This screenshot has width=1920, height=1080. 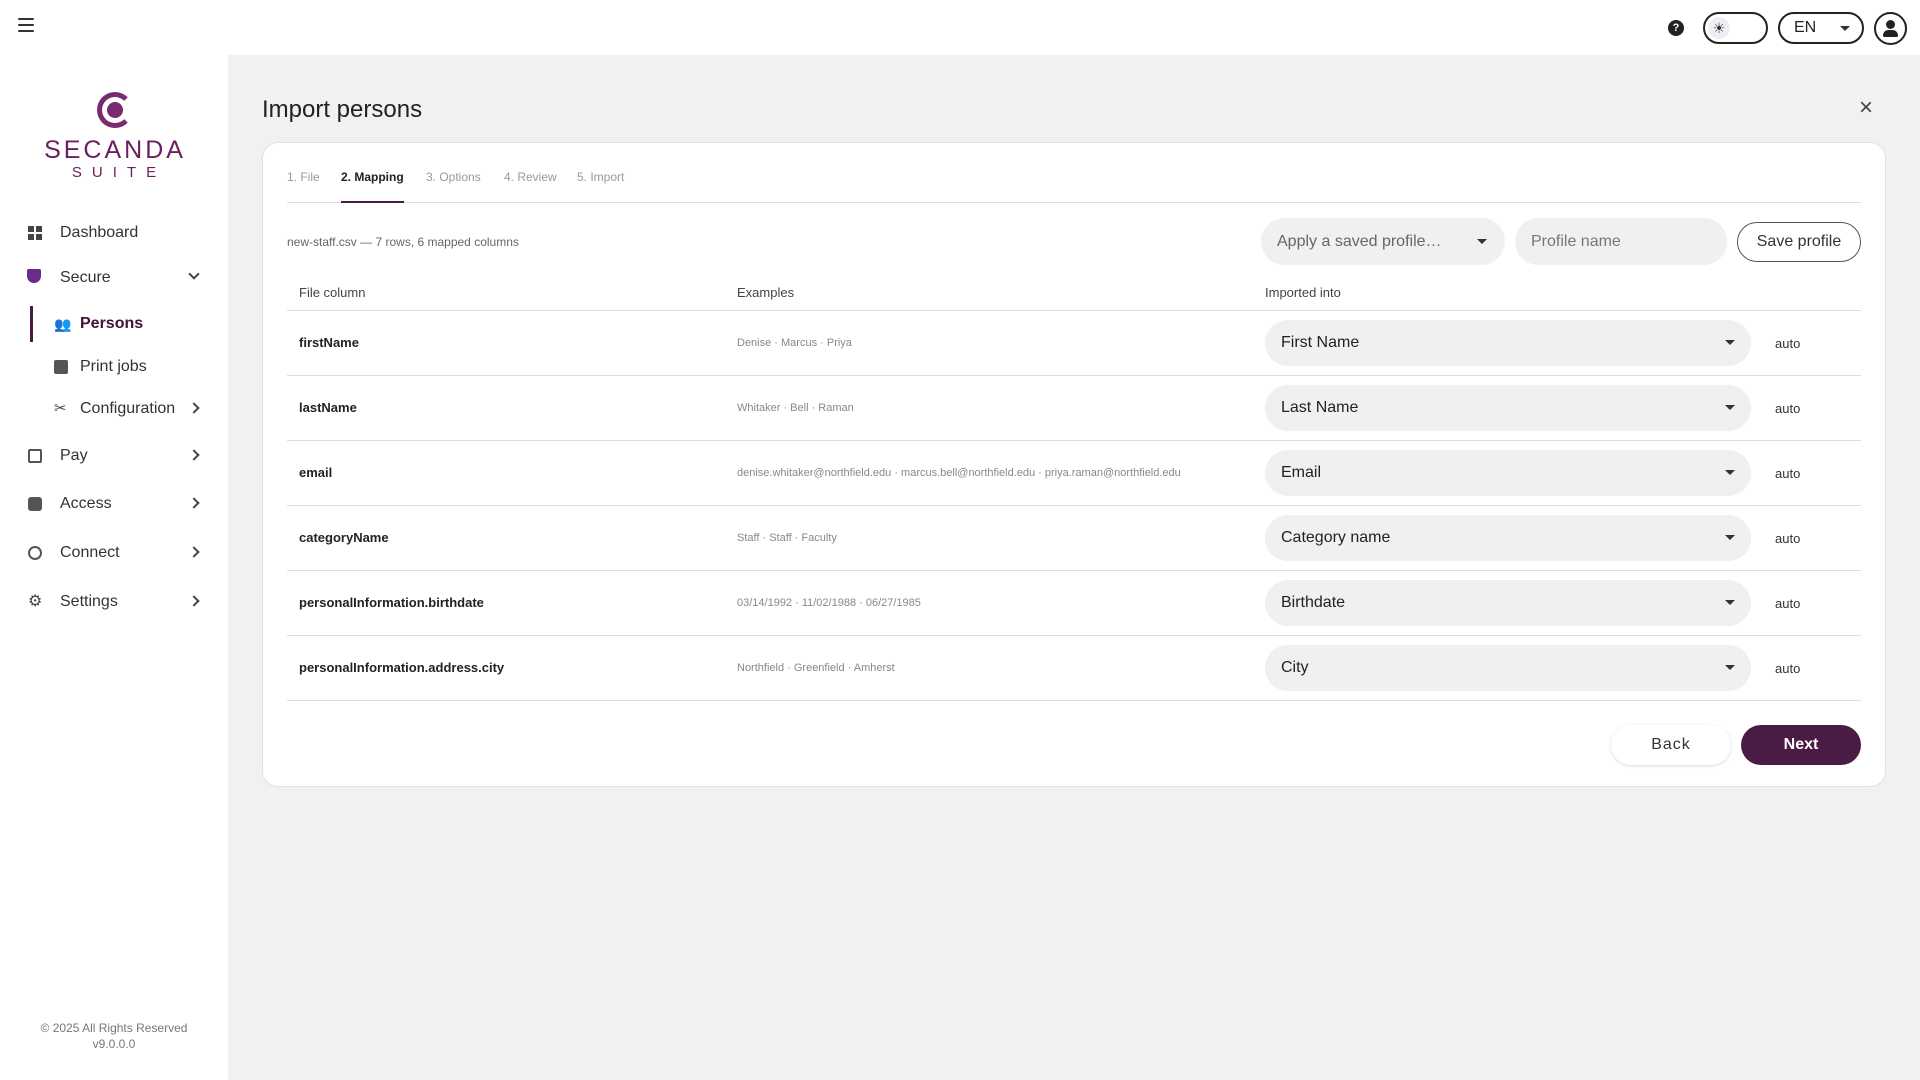 I want to click on examples-cell: Denise · Marcus · Priya, so click(x=794, y=343).